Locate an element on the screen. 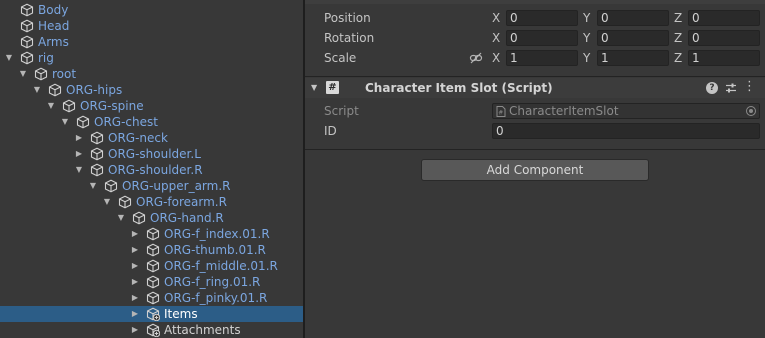 This screenshot has width=765, height=338. hierarchy-row: ▶ ORG-f_middle.01.R is located at coordinates (151, 266).